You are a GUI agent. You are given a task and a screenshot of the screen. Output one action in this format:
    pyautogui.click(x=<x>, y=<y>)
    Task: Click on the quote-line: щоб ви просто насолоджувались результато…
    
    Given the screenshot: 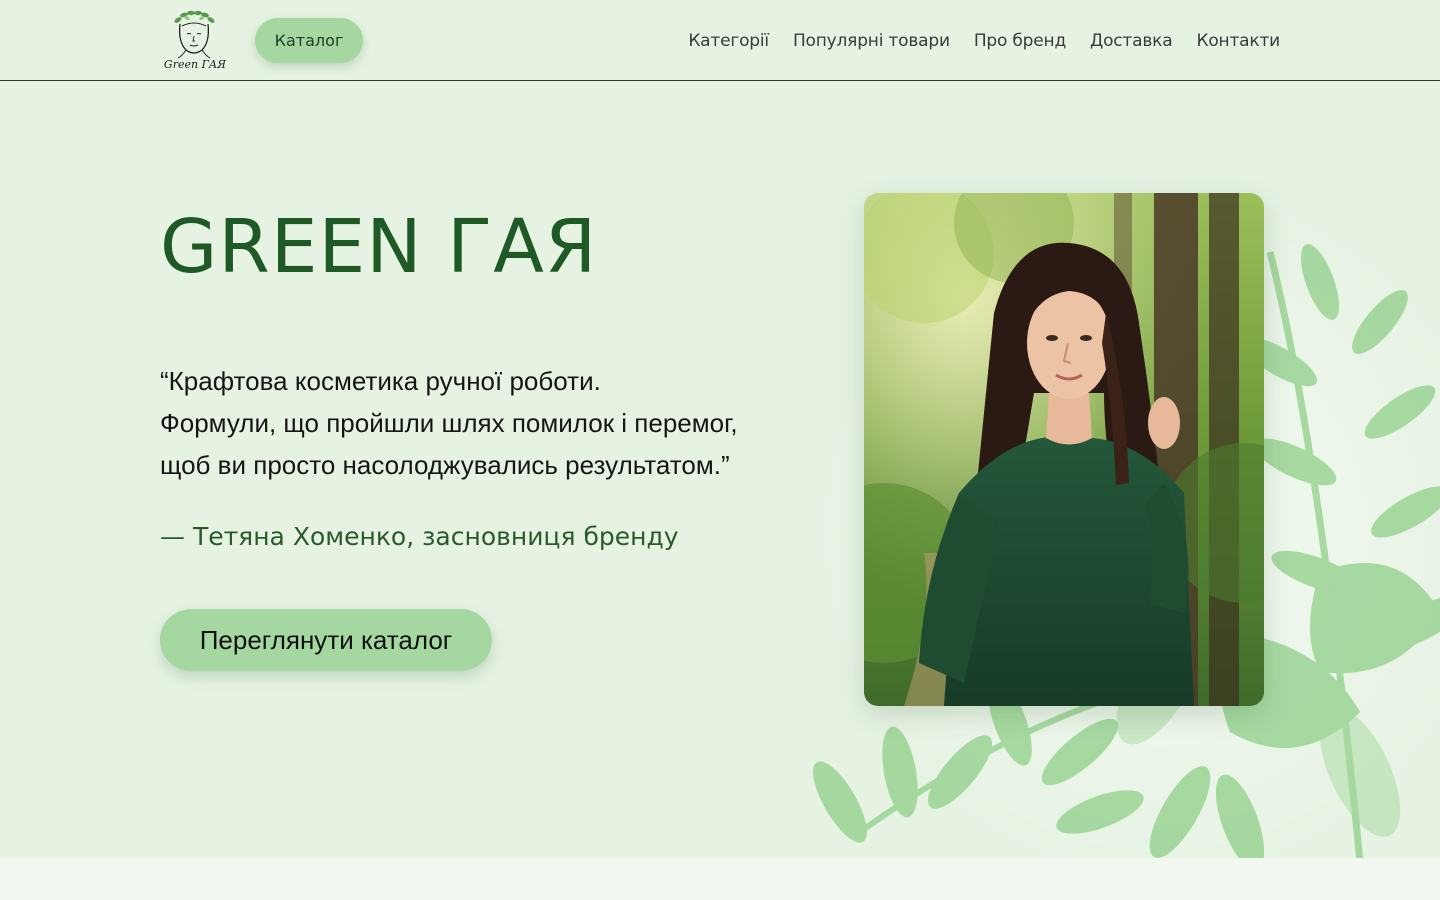 What is the action you would take?
    pyautogui.click(x=445, y=465)
    